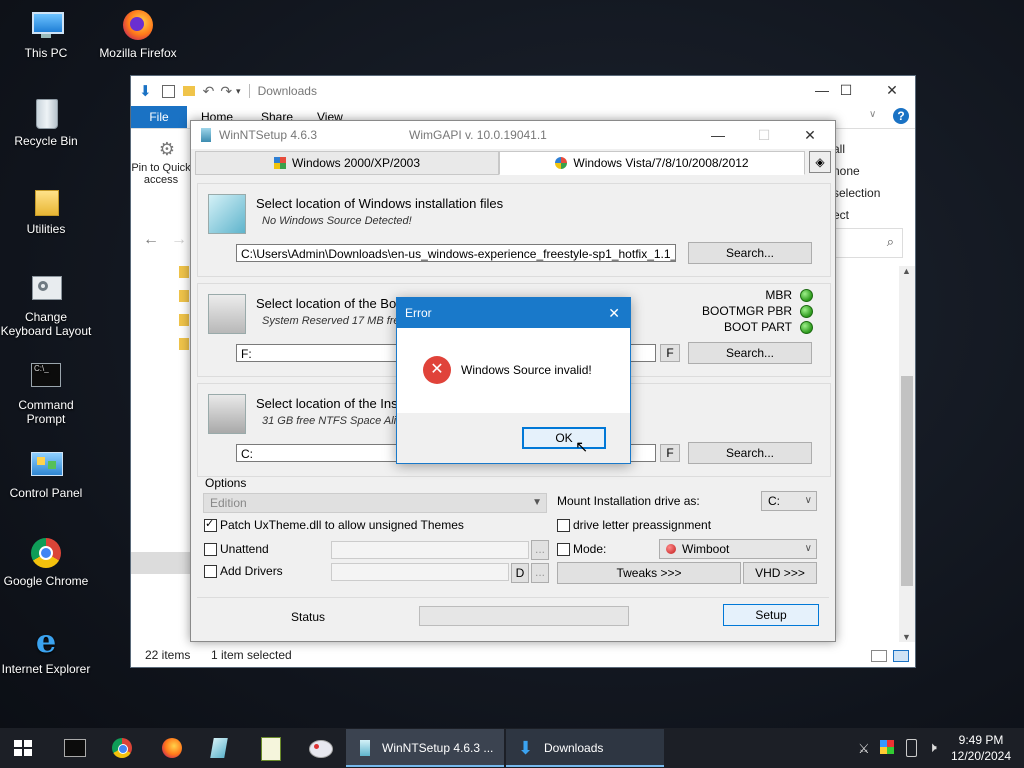 The width and height of the screenshot is (1024, 768). Describe the element at coordinates (564, 438) in the screenshot. I see `ok-button: OK` at that location.